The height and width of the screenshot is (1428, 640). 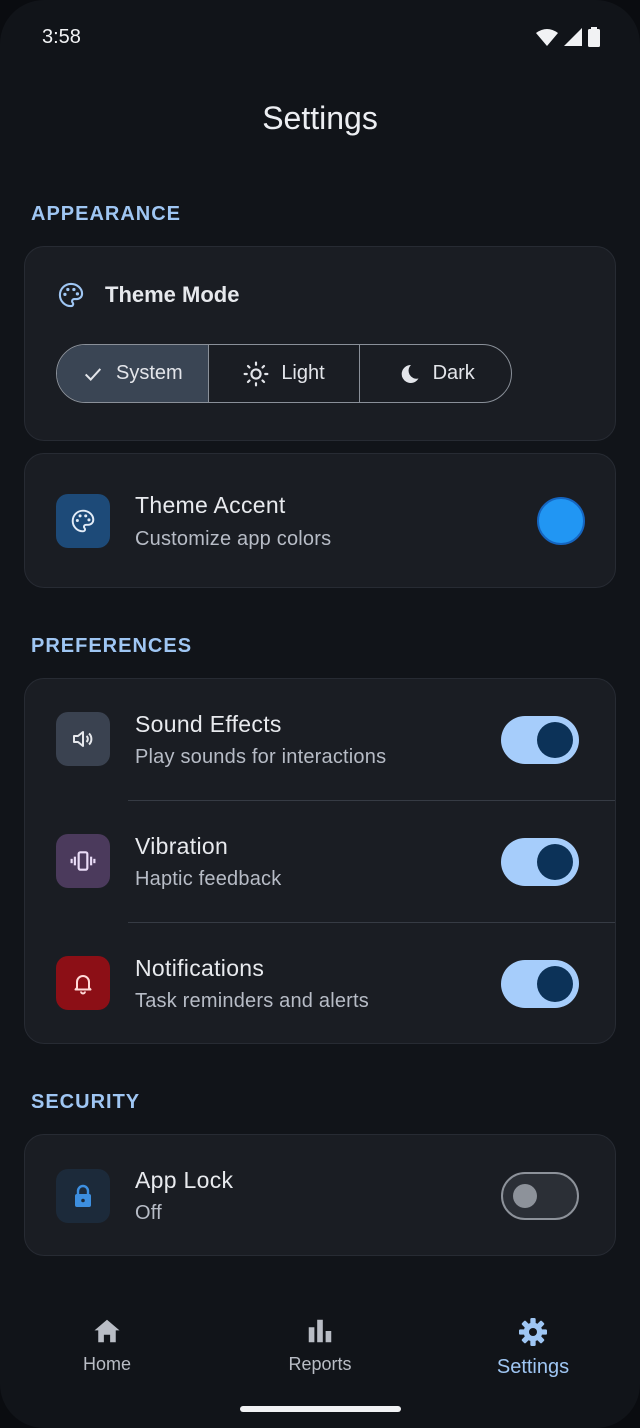 I want to click on theme-option-dark: Dark, so click(x=435, y=373).